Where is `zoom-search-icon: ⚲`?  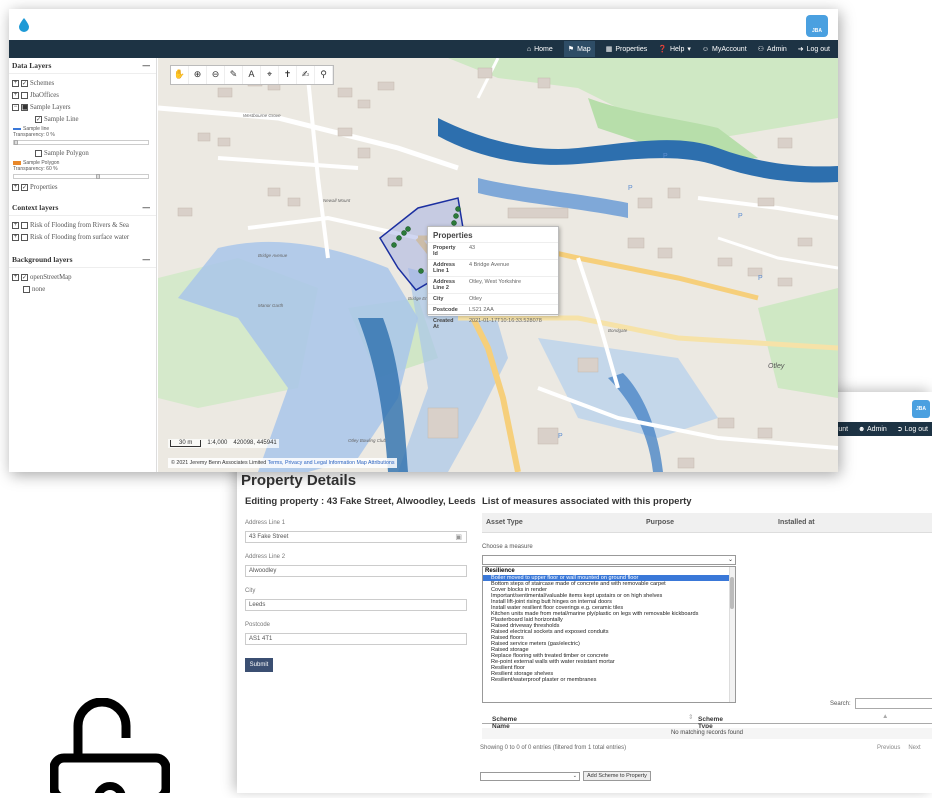 zoom-search-icon: ⚲ is located at coordinates (324, 75).